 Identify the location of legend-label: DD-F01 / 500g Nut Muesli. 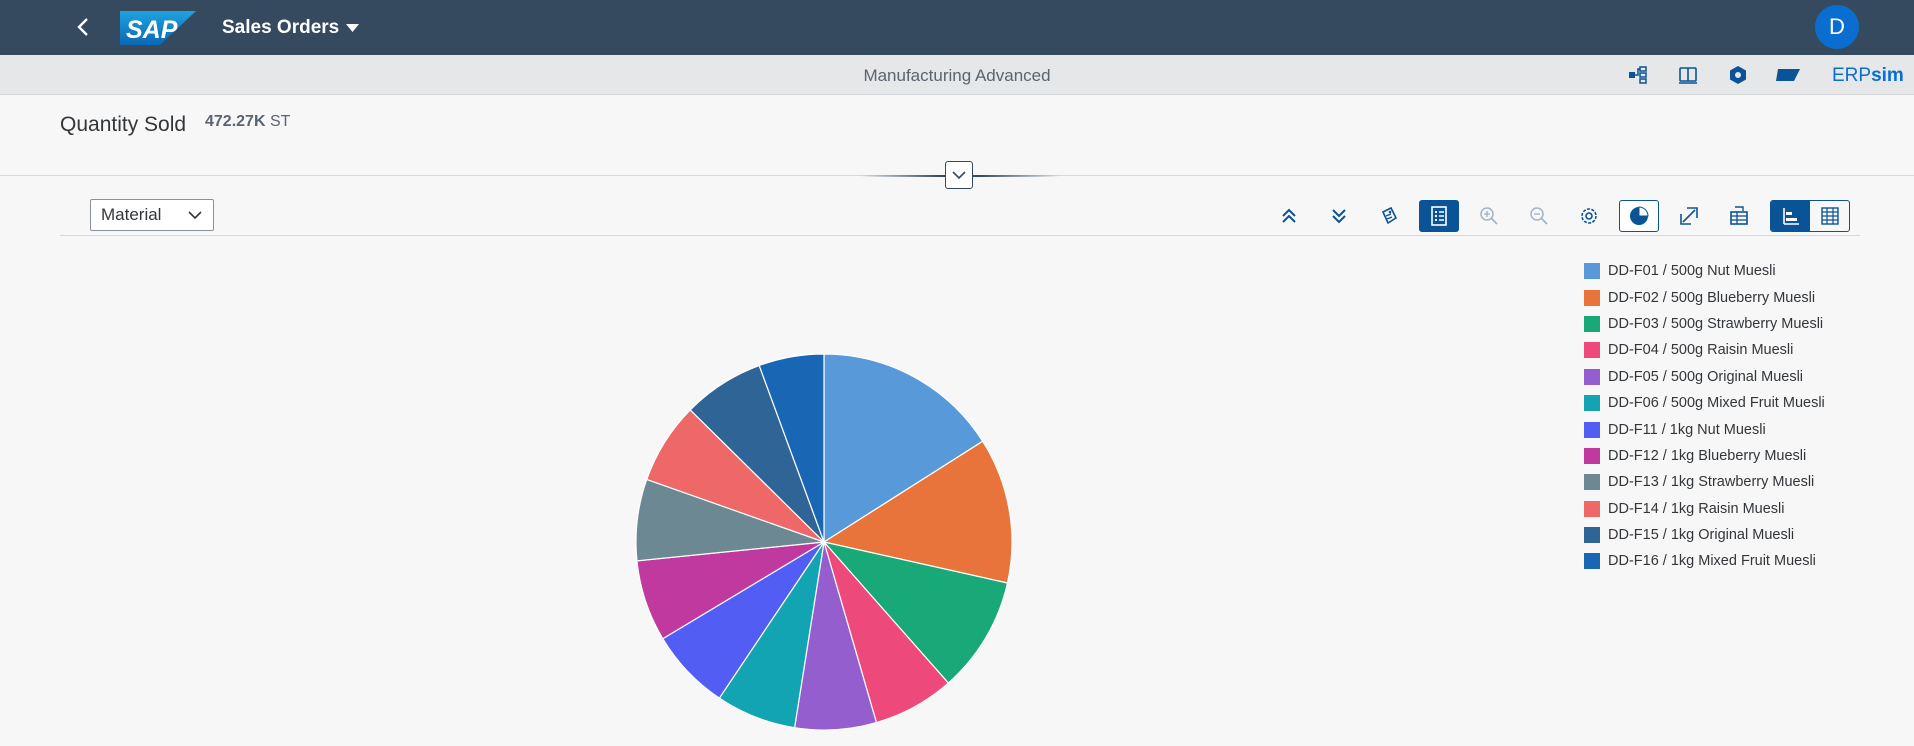
(1692, 271).